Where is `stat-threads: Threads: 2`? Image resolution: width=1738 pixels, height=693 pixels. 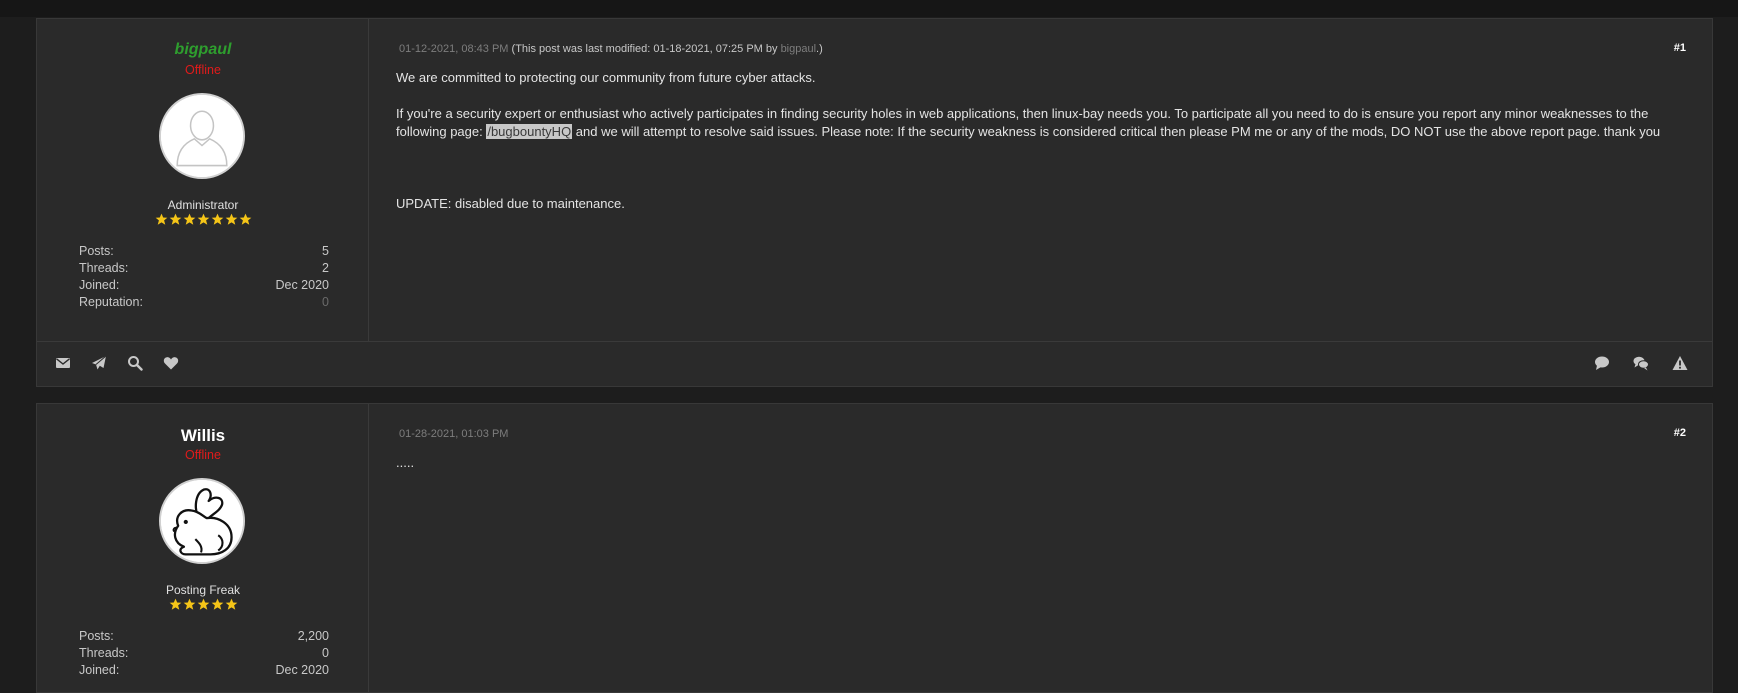
stat-threads: Threads: 2 is located at coordinates (204, 268).